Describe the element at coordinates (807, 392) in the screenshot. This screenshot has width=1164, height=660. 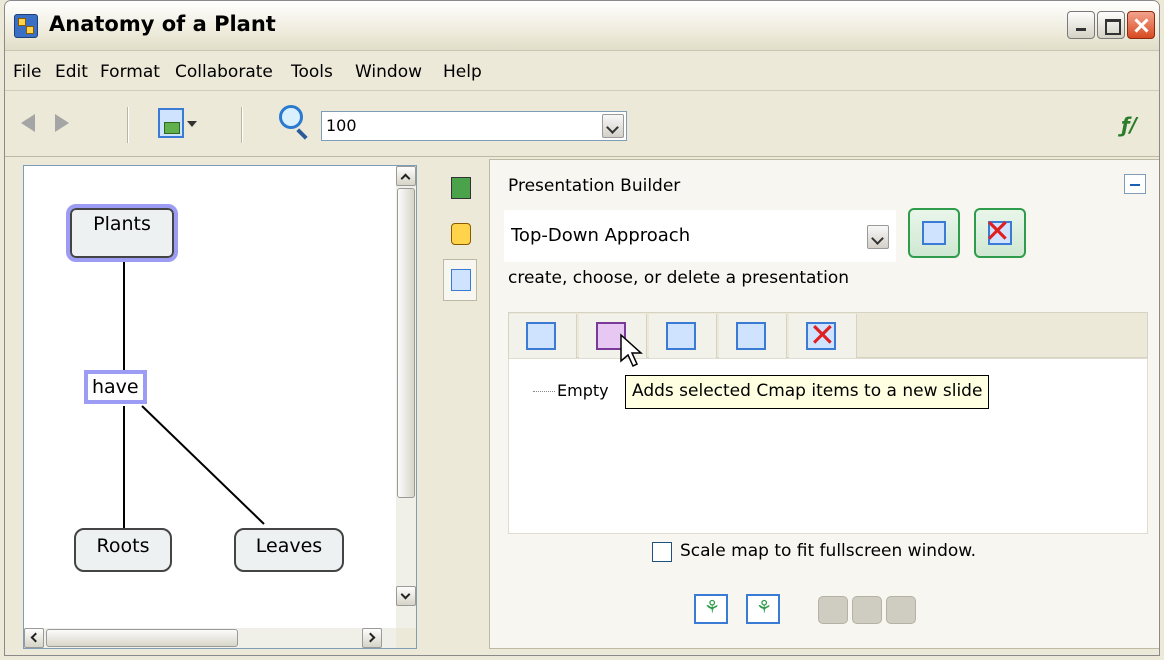
I see `tooltip: Adds selected Cmap items to a new slide` at that location.